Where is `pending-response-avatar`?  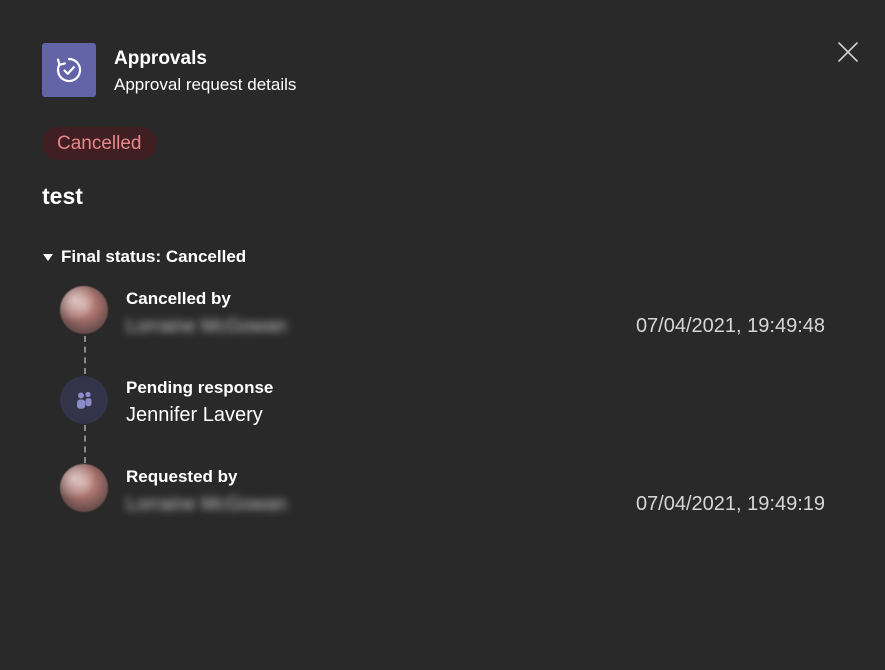 pending-response-avatar is located at coordinates (84, 400).